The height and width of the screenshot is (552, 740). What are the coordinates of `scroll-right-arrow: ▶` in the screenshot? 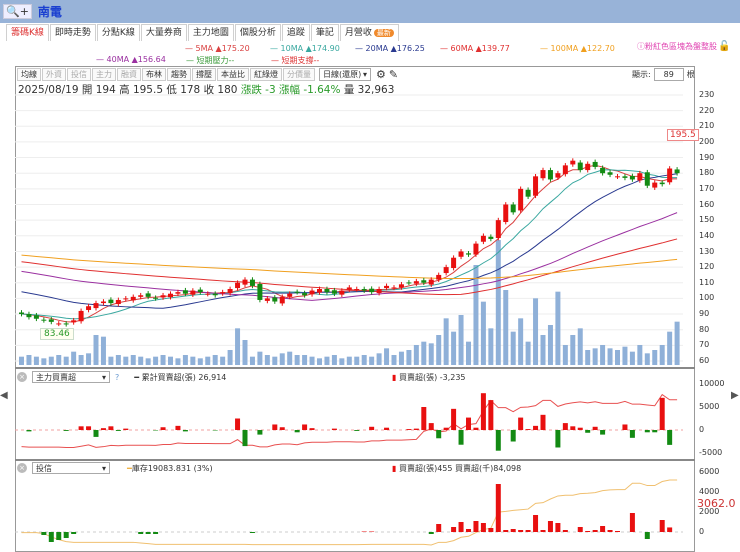 It's located at (735, 395).